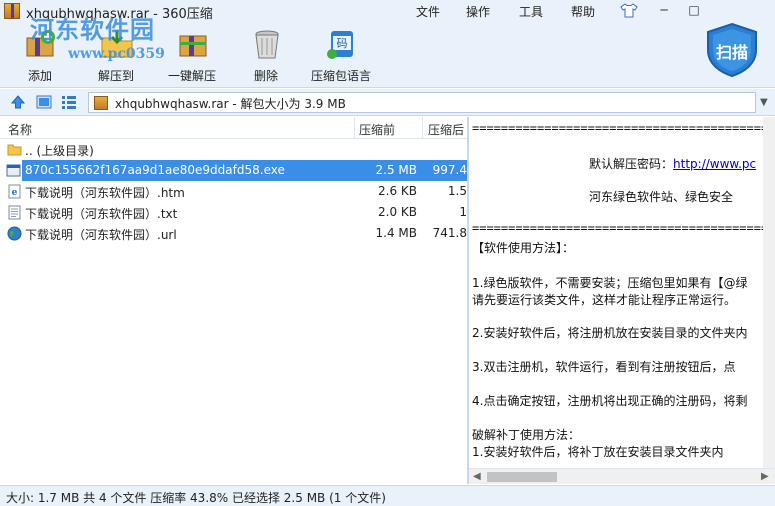 This screenshot has width=775, height=506. I want to click on txt-icon, so click(14, 212).